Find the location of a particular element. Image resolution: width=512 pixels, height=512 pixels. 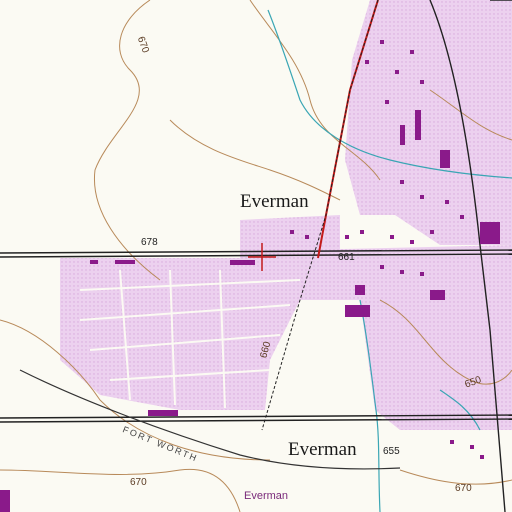

town-label-small: Everman is located at coordinates (266, 496).